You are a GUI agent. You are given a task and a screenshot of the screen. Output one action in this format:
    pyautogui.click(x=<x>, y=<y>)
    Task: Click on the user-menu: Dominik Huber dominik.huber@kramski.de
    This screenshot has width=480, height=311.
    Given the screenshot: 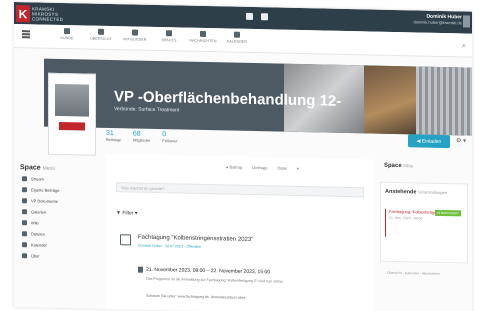 What is the action you would take?
    pyautogui.click(x=437, y=19)
    